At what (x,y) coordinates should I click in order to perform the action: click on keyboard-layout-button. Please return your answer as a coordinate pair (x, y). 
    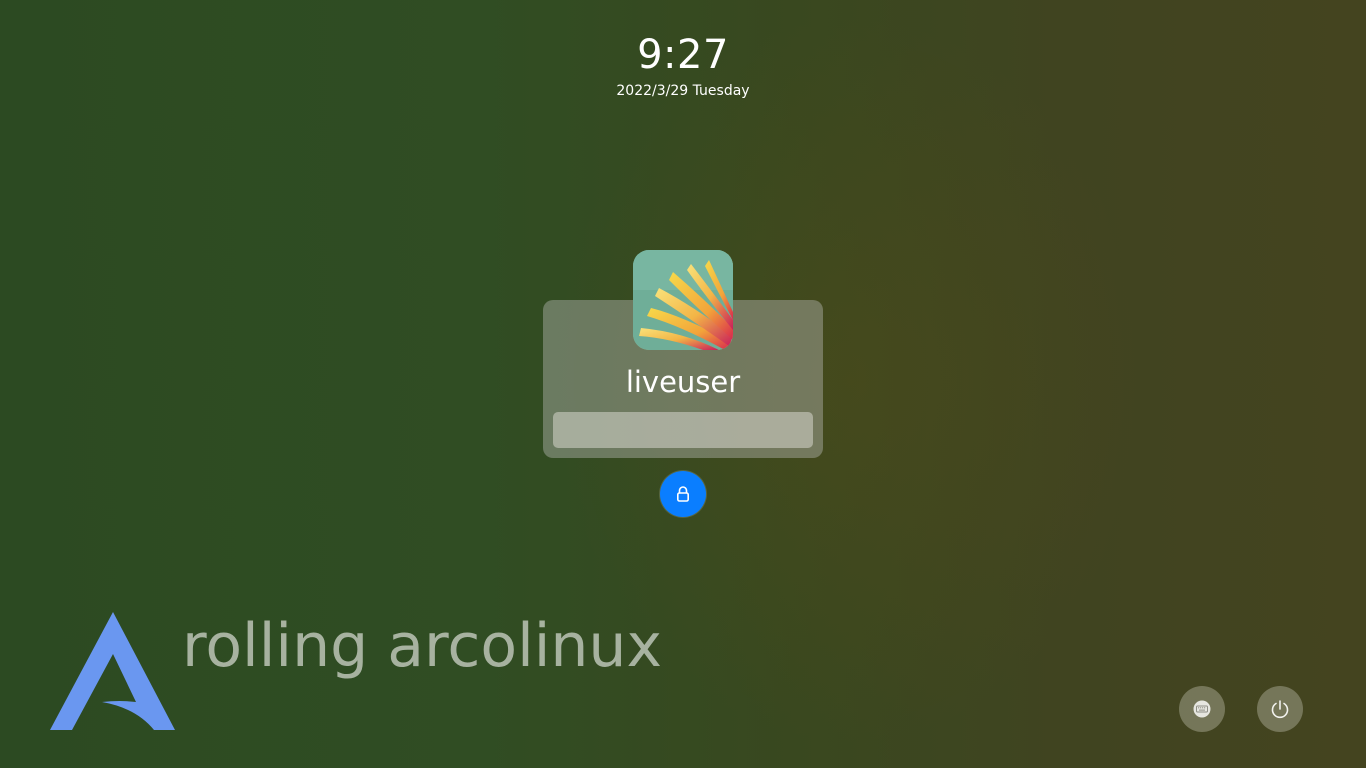
    Looking at the image, I should click on (1202, 709).